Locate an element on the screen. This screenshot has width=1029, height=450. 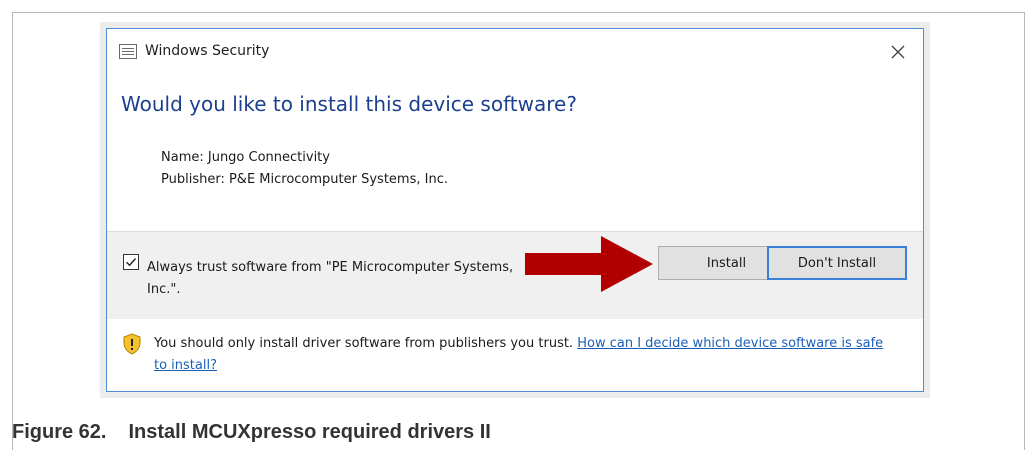
title-bar: Windows Security is located at coordinates (515, 53).